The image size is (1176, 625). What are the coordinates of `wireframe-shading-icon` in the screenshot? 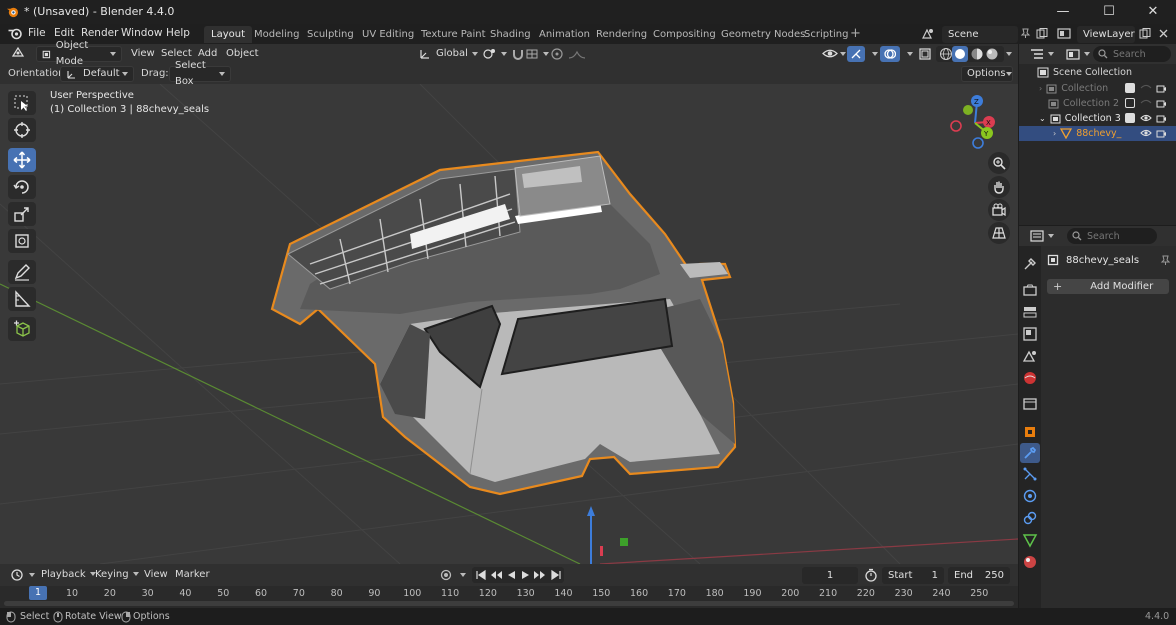 It's located at (946, 54).